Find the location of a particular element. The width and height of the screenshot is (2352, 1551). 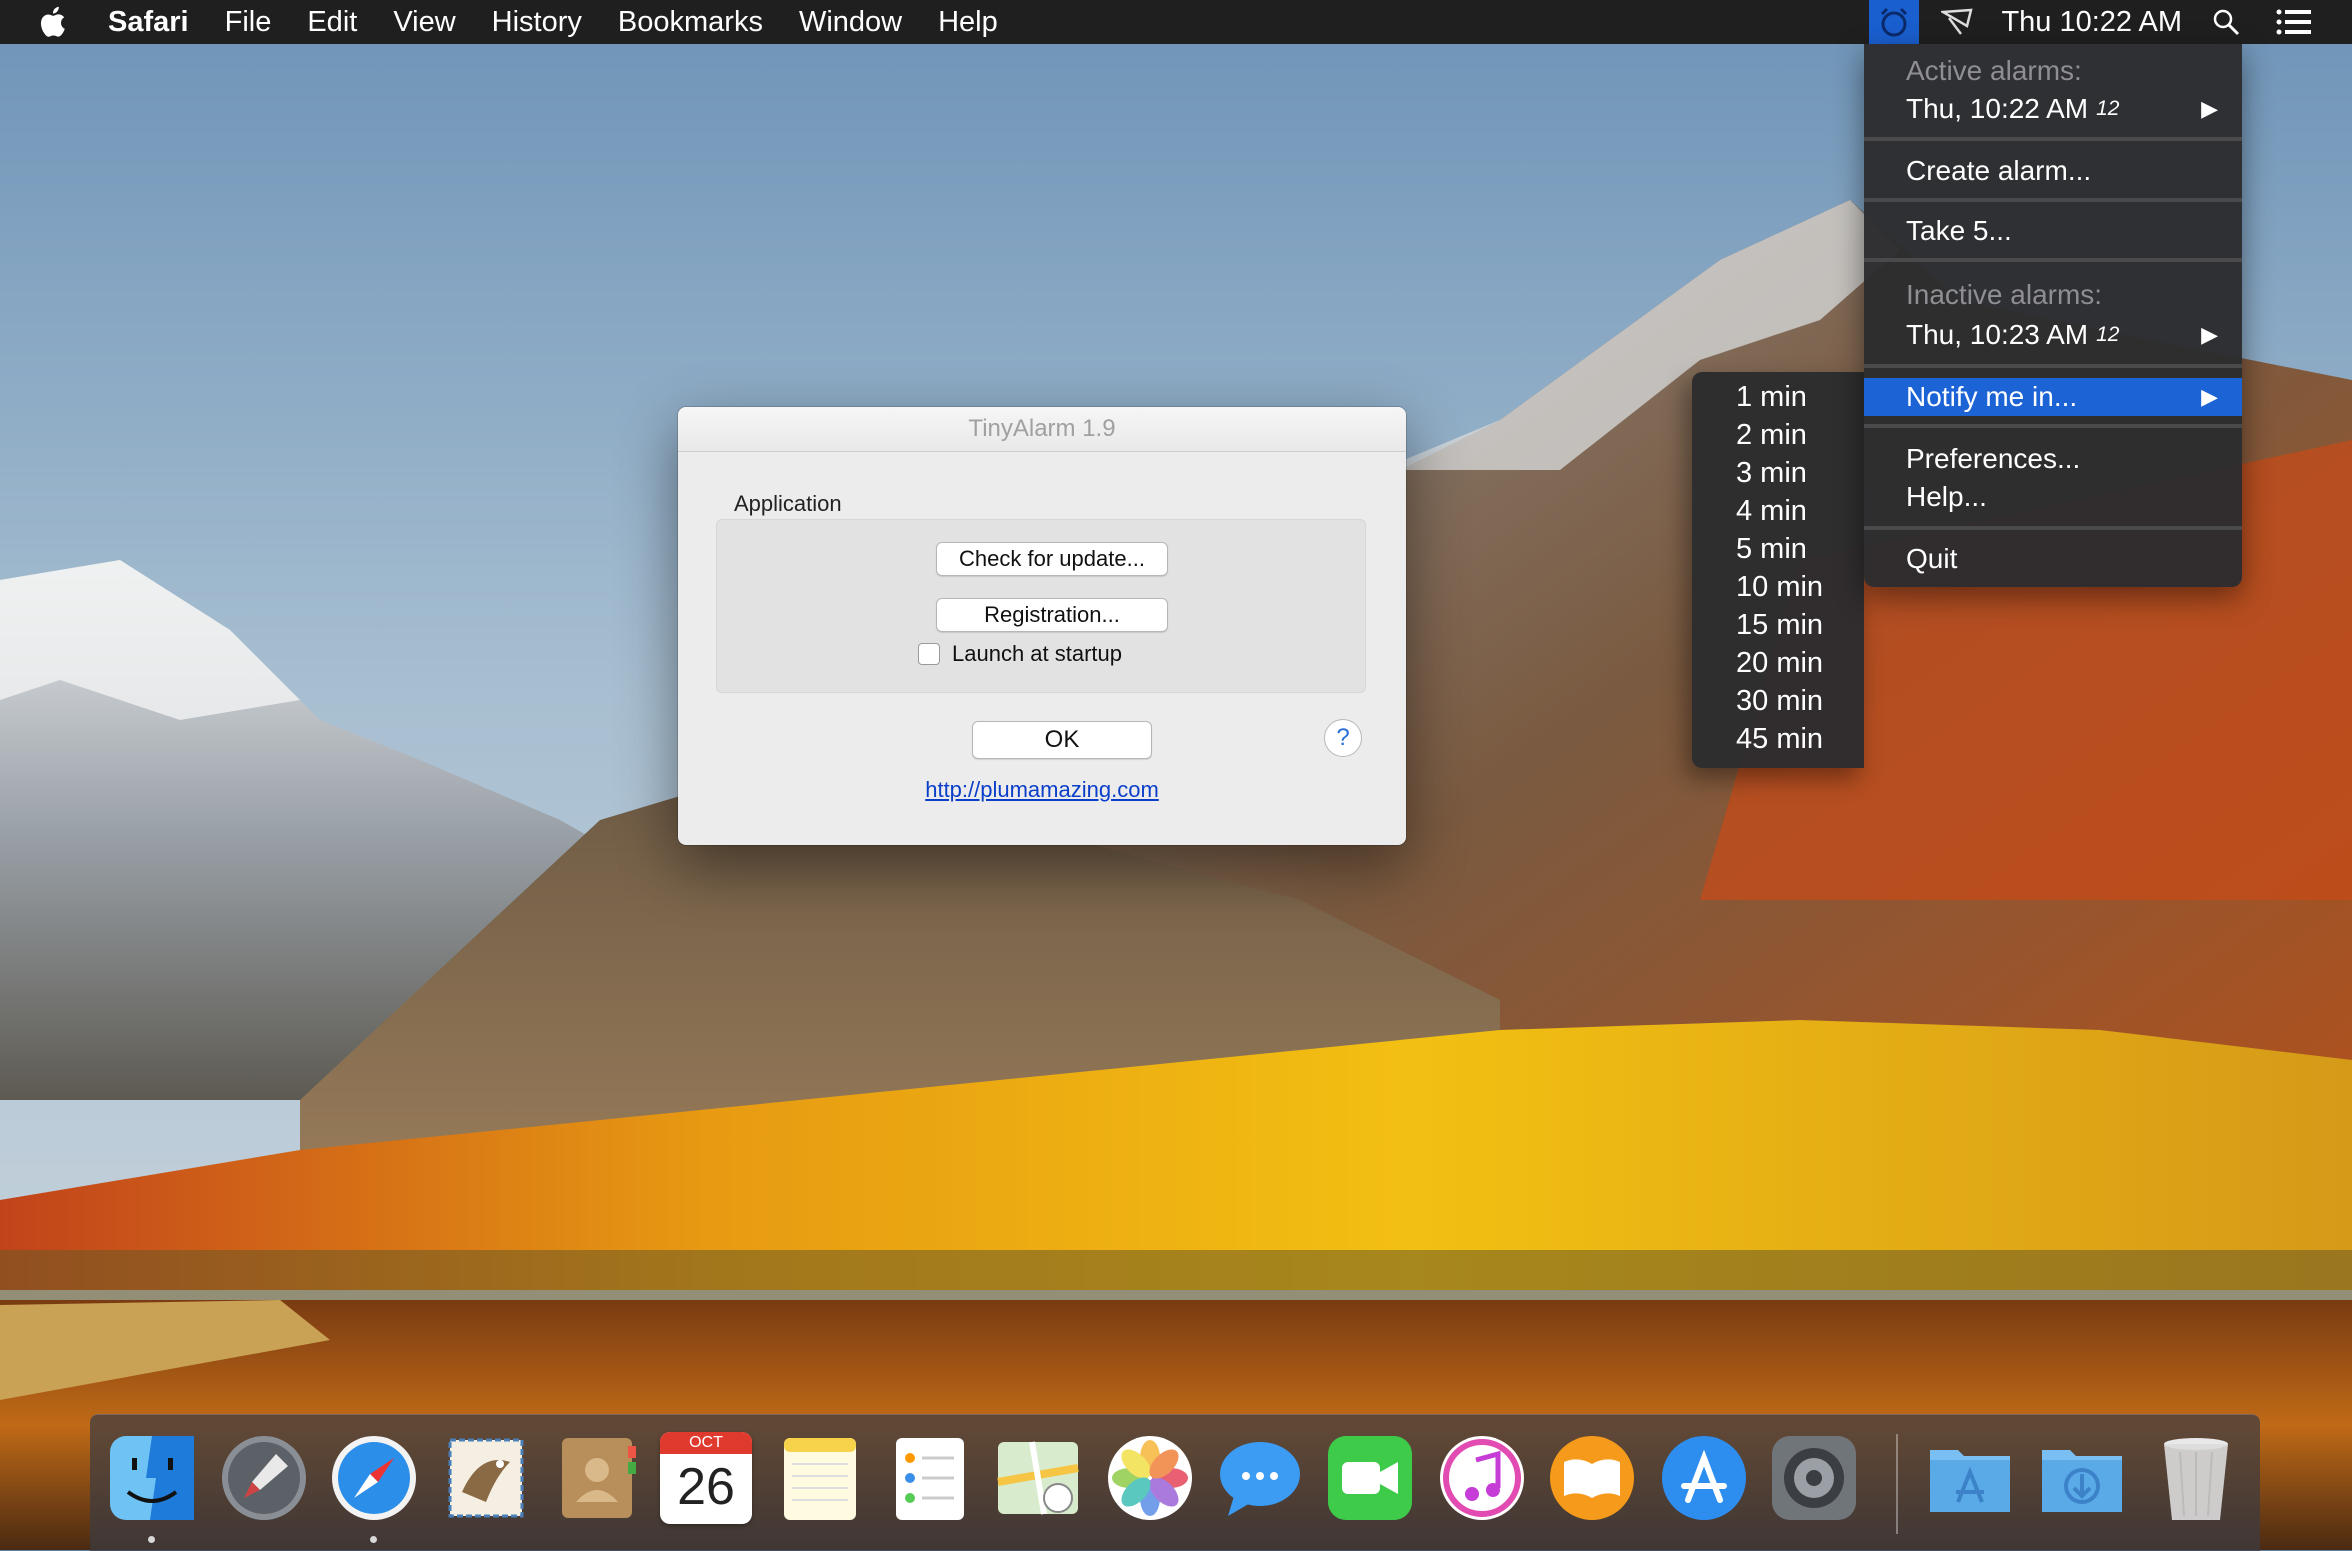

launch-at-startup-row: Launch at startup is located at coordinates (1020, 654).